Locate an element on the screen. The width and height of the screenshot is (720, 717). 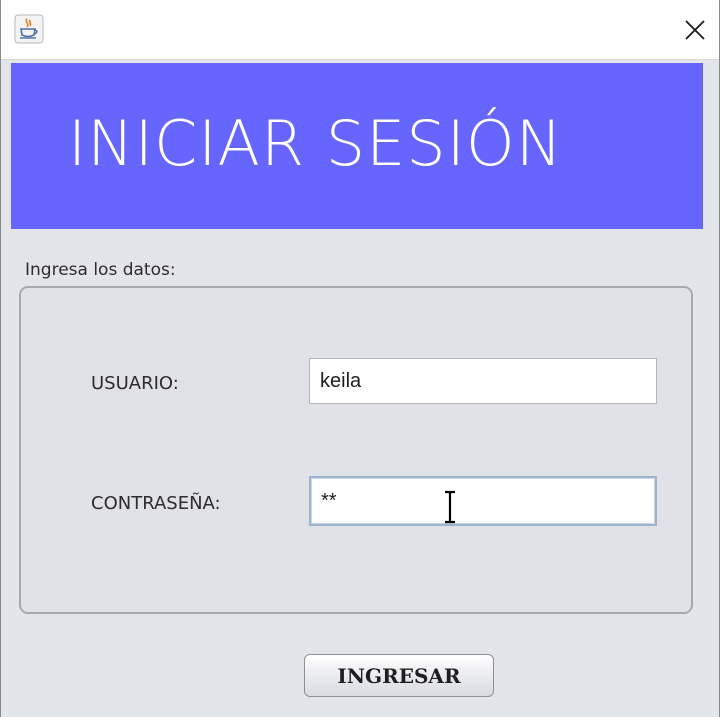
close-button is located at coordinates (695, 30).